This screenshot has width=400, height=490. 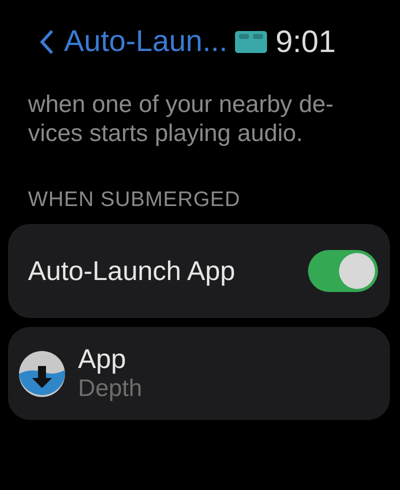 What do you see at coordinates (166, 133) in the screenshot?
I see `description-text: vices starts playing audio.` at bounding box center [166, 133].